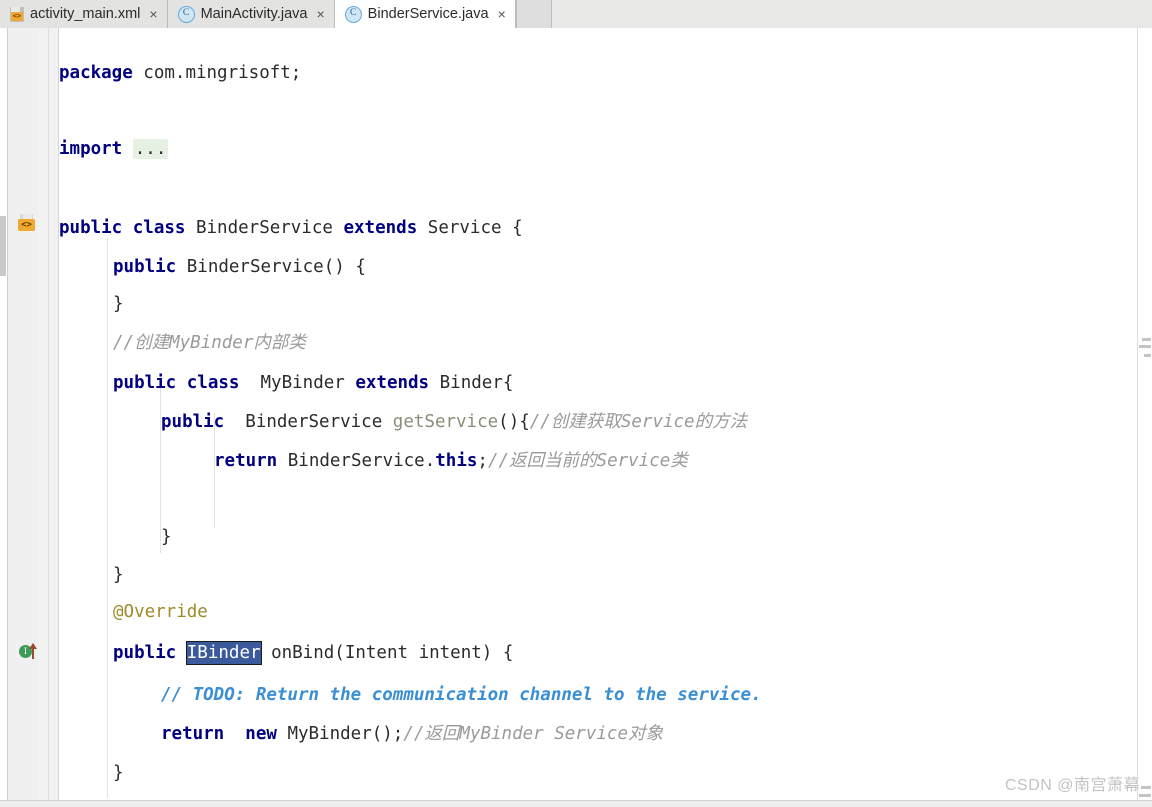  I want to click on tab-binder-service-java: C BinderService.java ×, so click(425, 14).